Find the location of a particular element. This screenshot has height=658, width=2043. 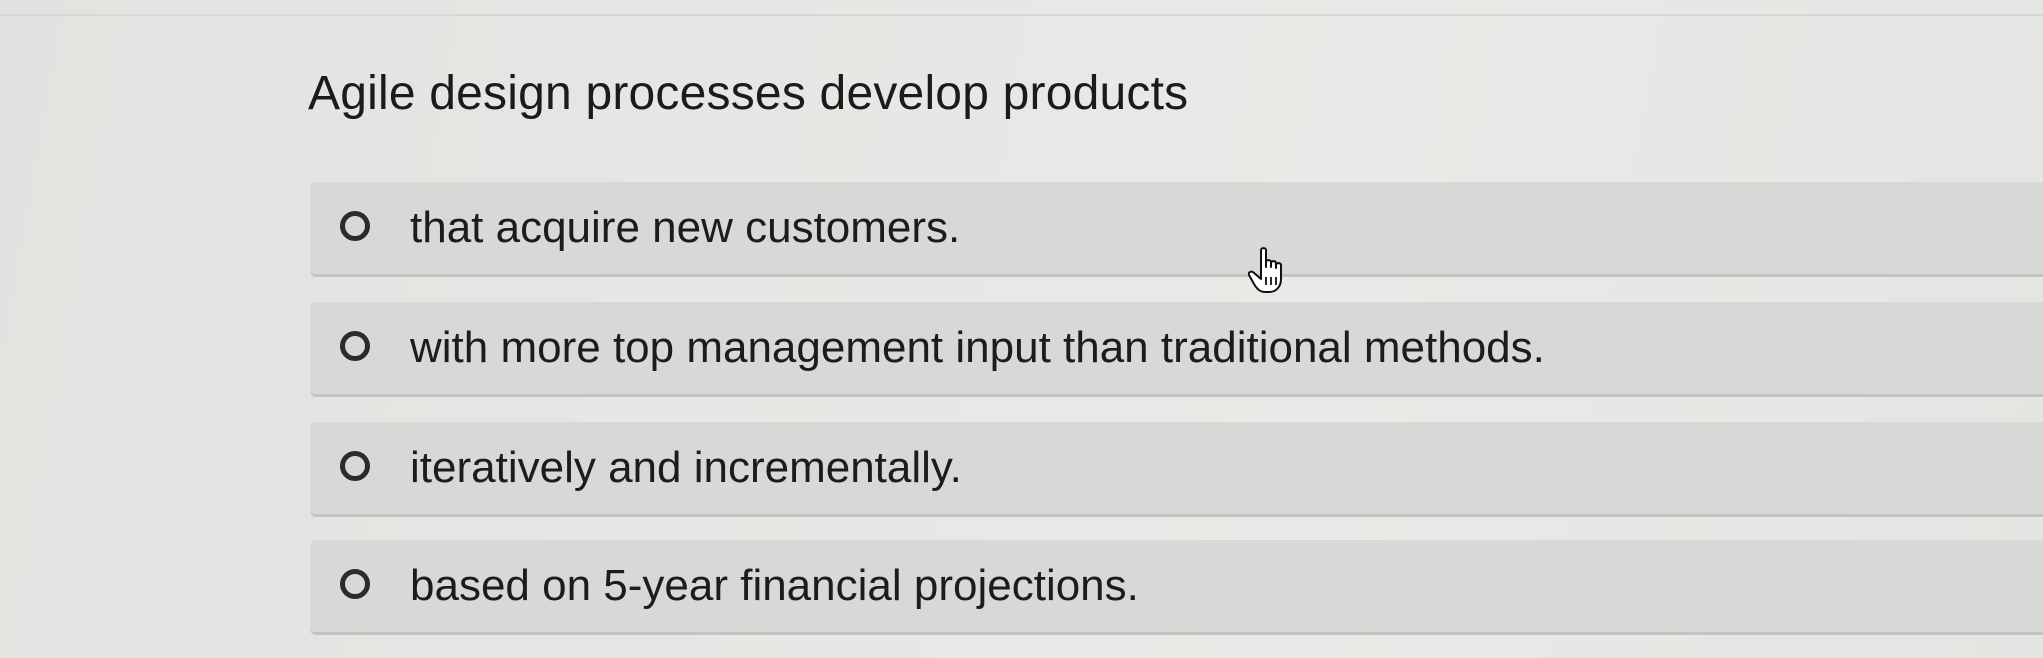

answer-option-label: that acquire new customers. is located at coordinates (685, 227).